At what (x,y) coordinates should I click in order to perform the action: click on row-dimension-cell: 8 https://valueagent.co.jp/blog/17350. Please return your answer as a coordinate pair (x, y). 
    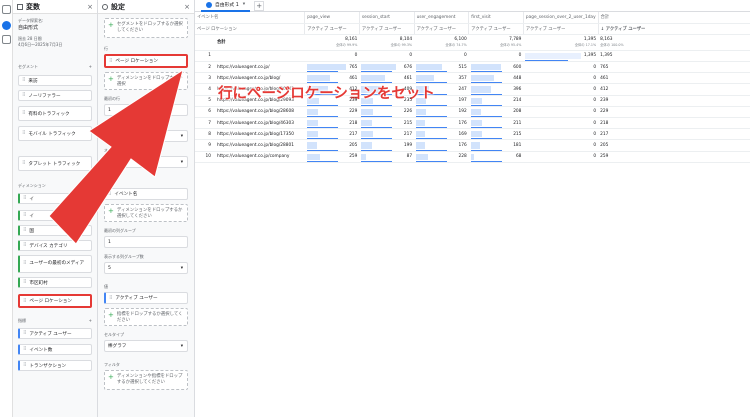
    Looking at the image, I should click on (250, 134).